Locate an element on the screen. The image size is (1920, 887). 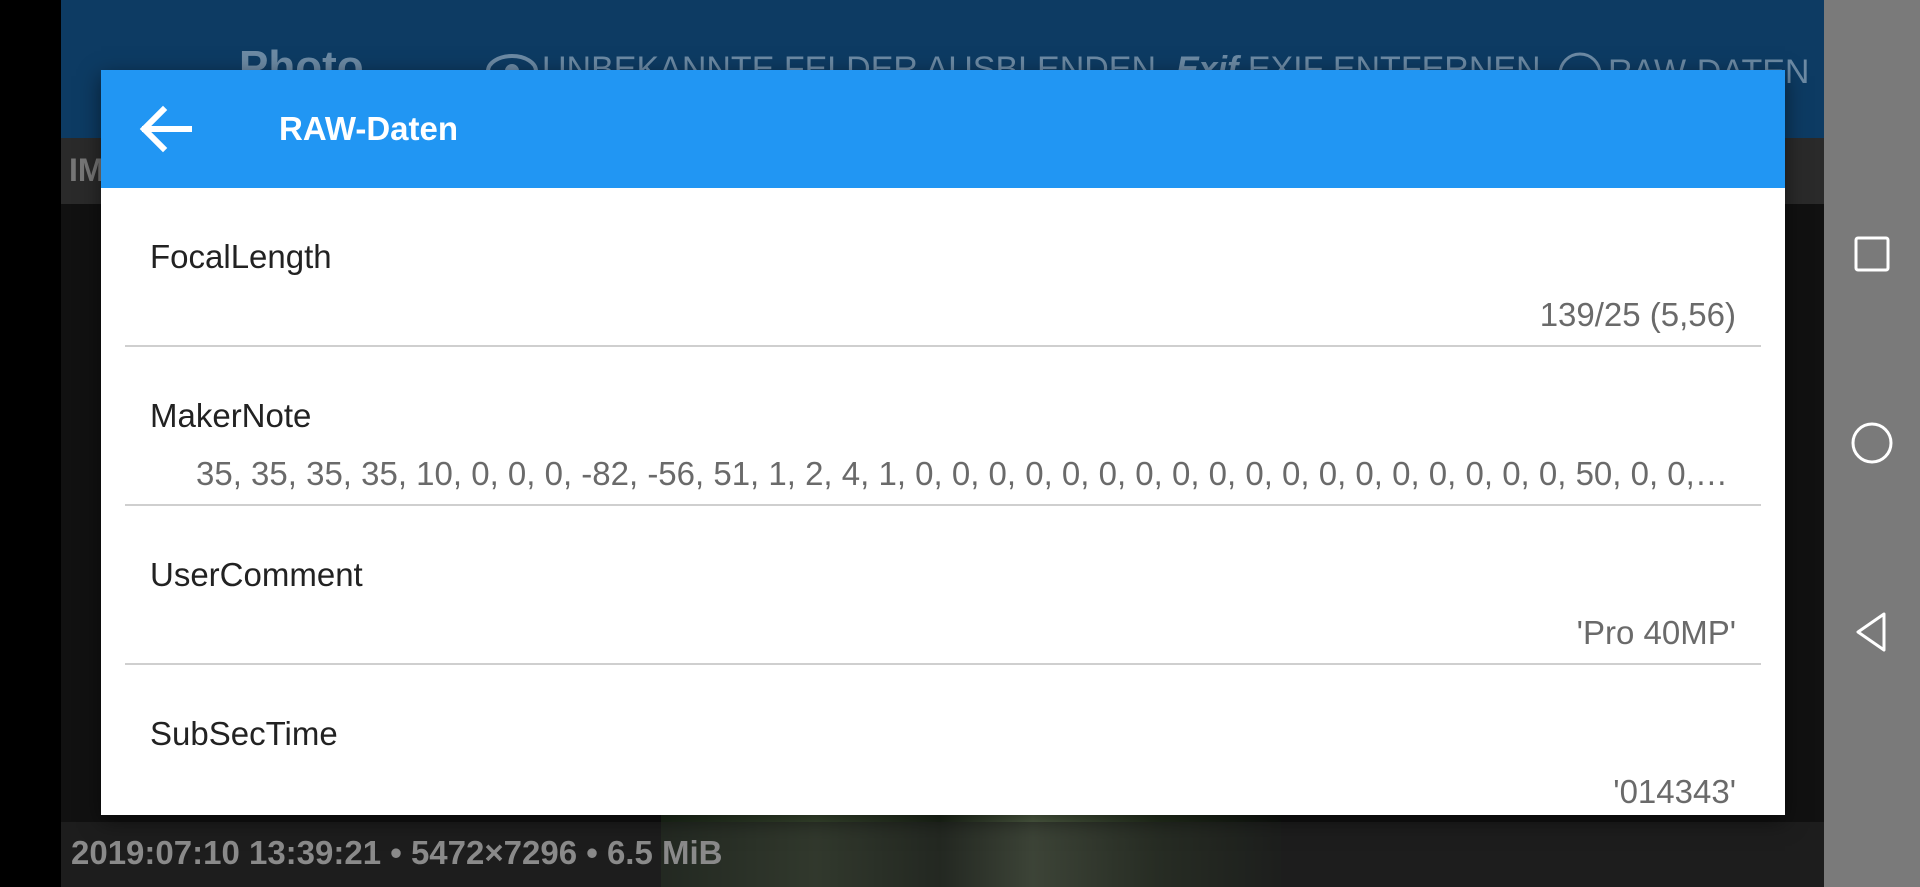
dialog-title: RAW-Daten is located at coordinates (369, 128).